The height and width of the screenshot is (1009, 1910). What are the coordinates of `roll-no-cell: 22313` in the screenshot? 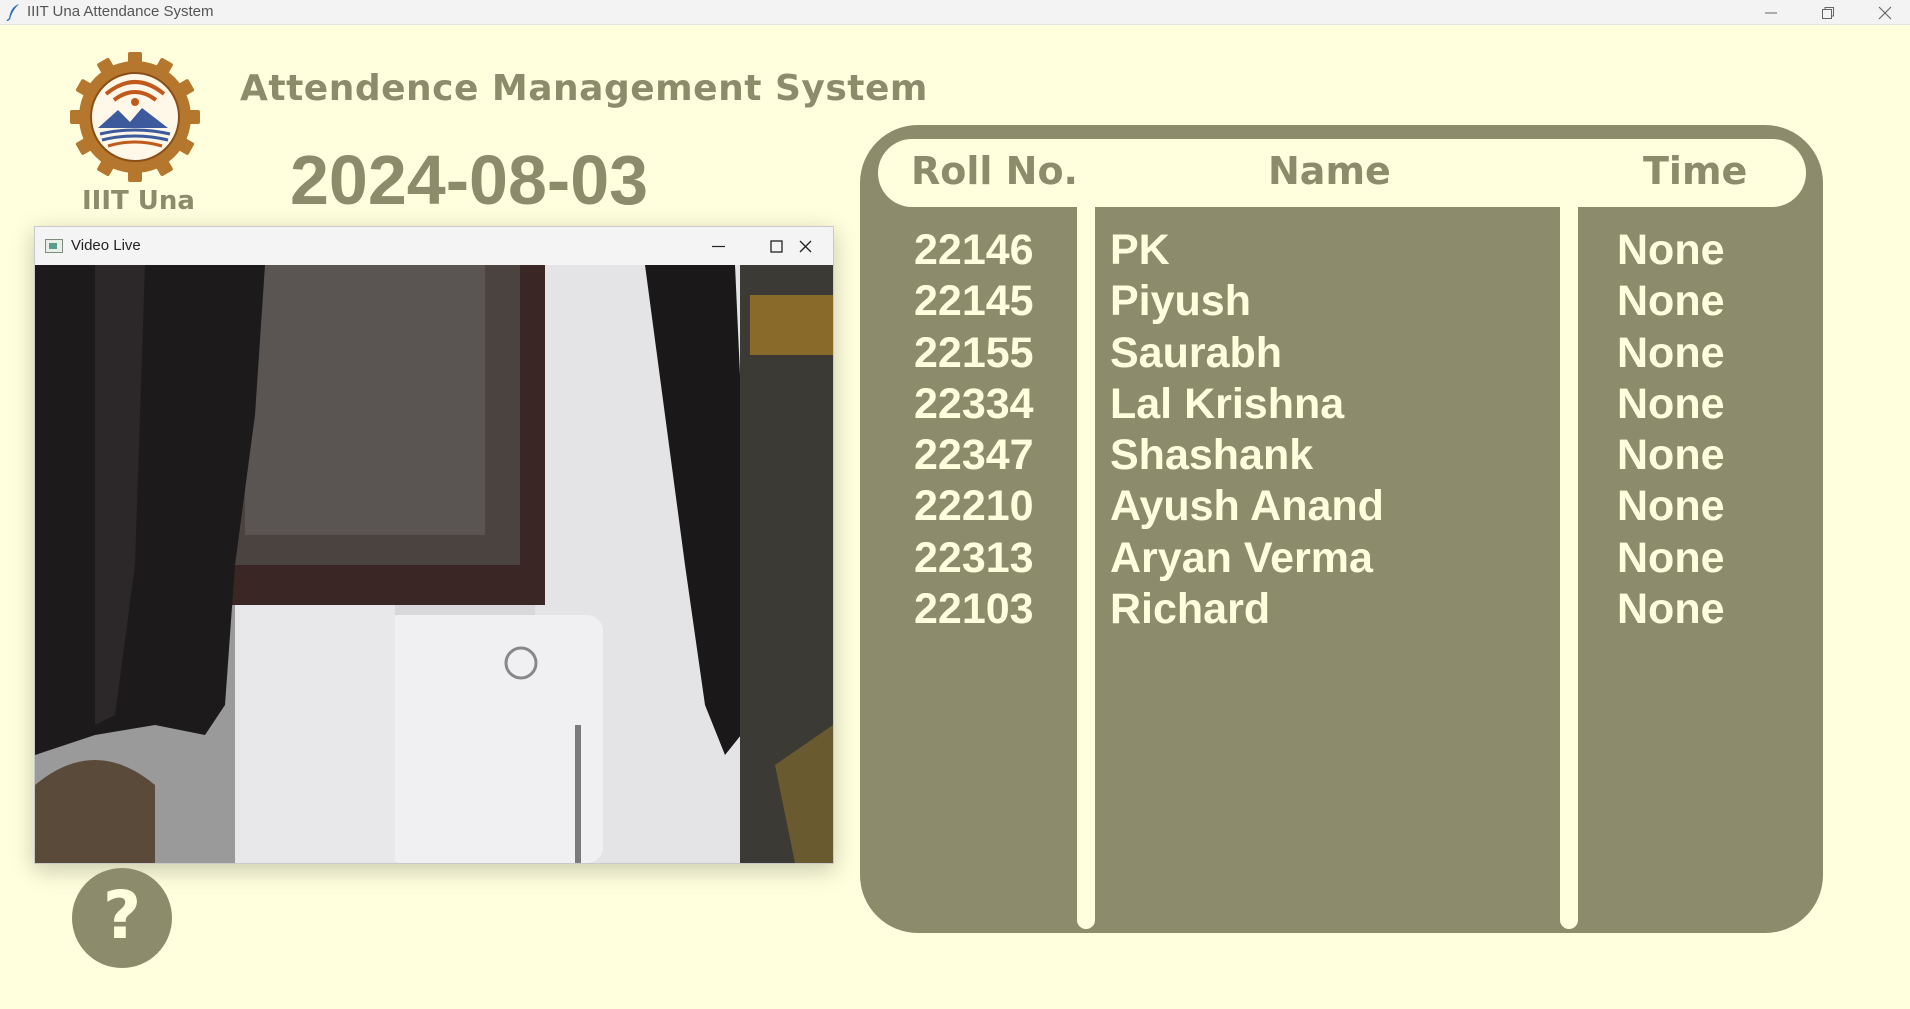 It's located at (974, 557).